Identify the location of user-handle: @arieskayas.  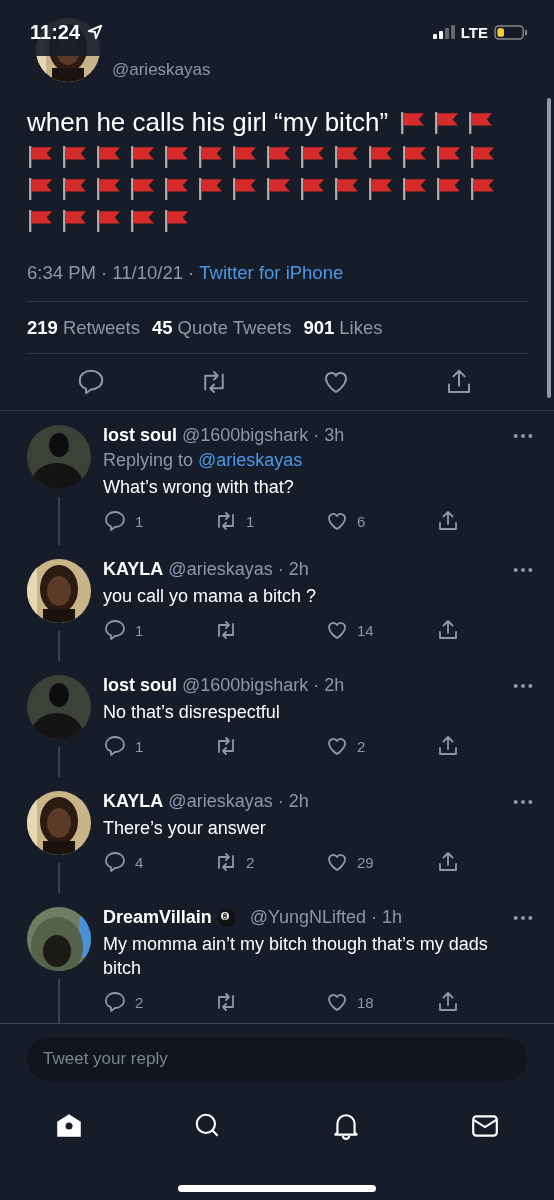
(161, 70).